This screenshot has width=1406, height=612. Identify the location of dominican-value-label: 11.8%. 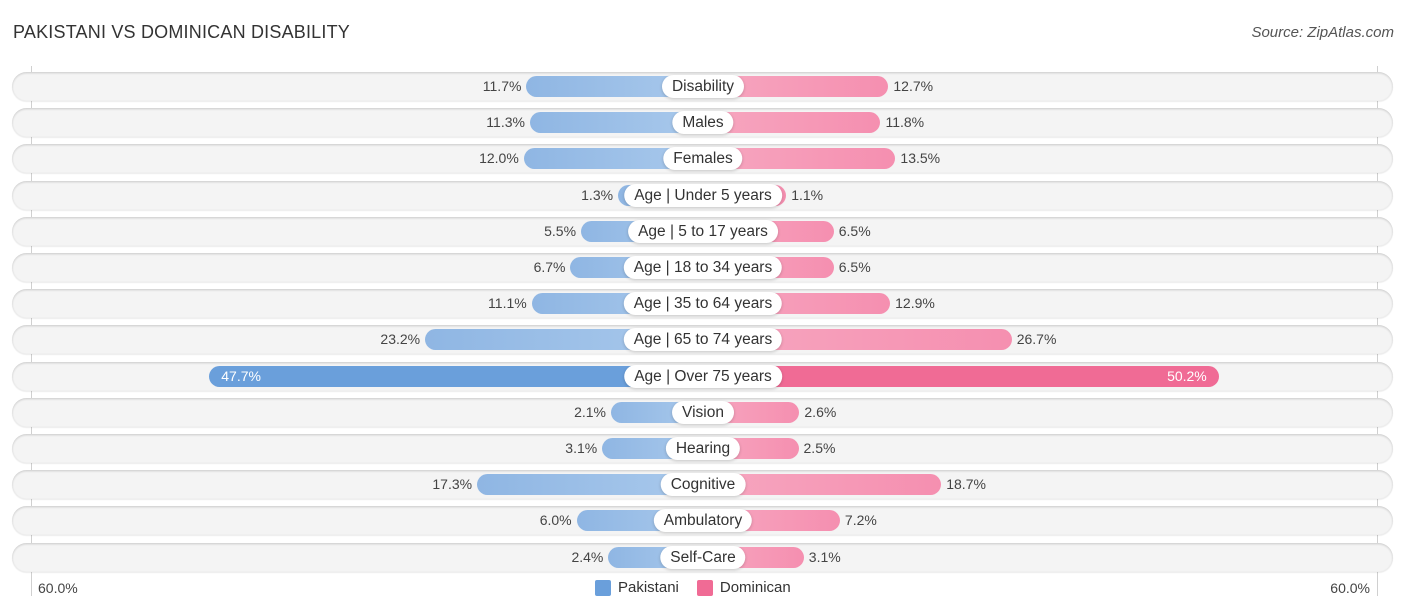
(905, 122).